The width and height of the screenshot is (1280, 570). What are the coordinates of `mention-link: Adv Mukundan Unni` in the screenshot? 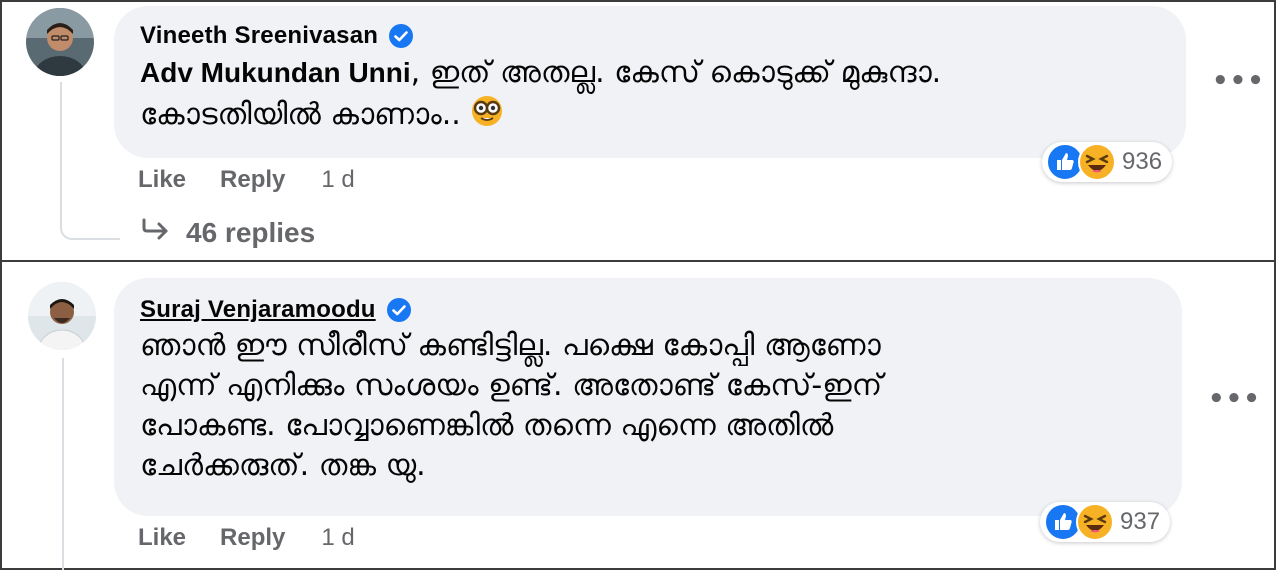 It's located at (275, 72).